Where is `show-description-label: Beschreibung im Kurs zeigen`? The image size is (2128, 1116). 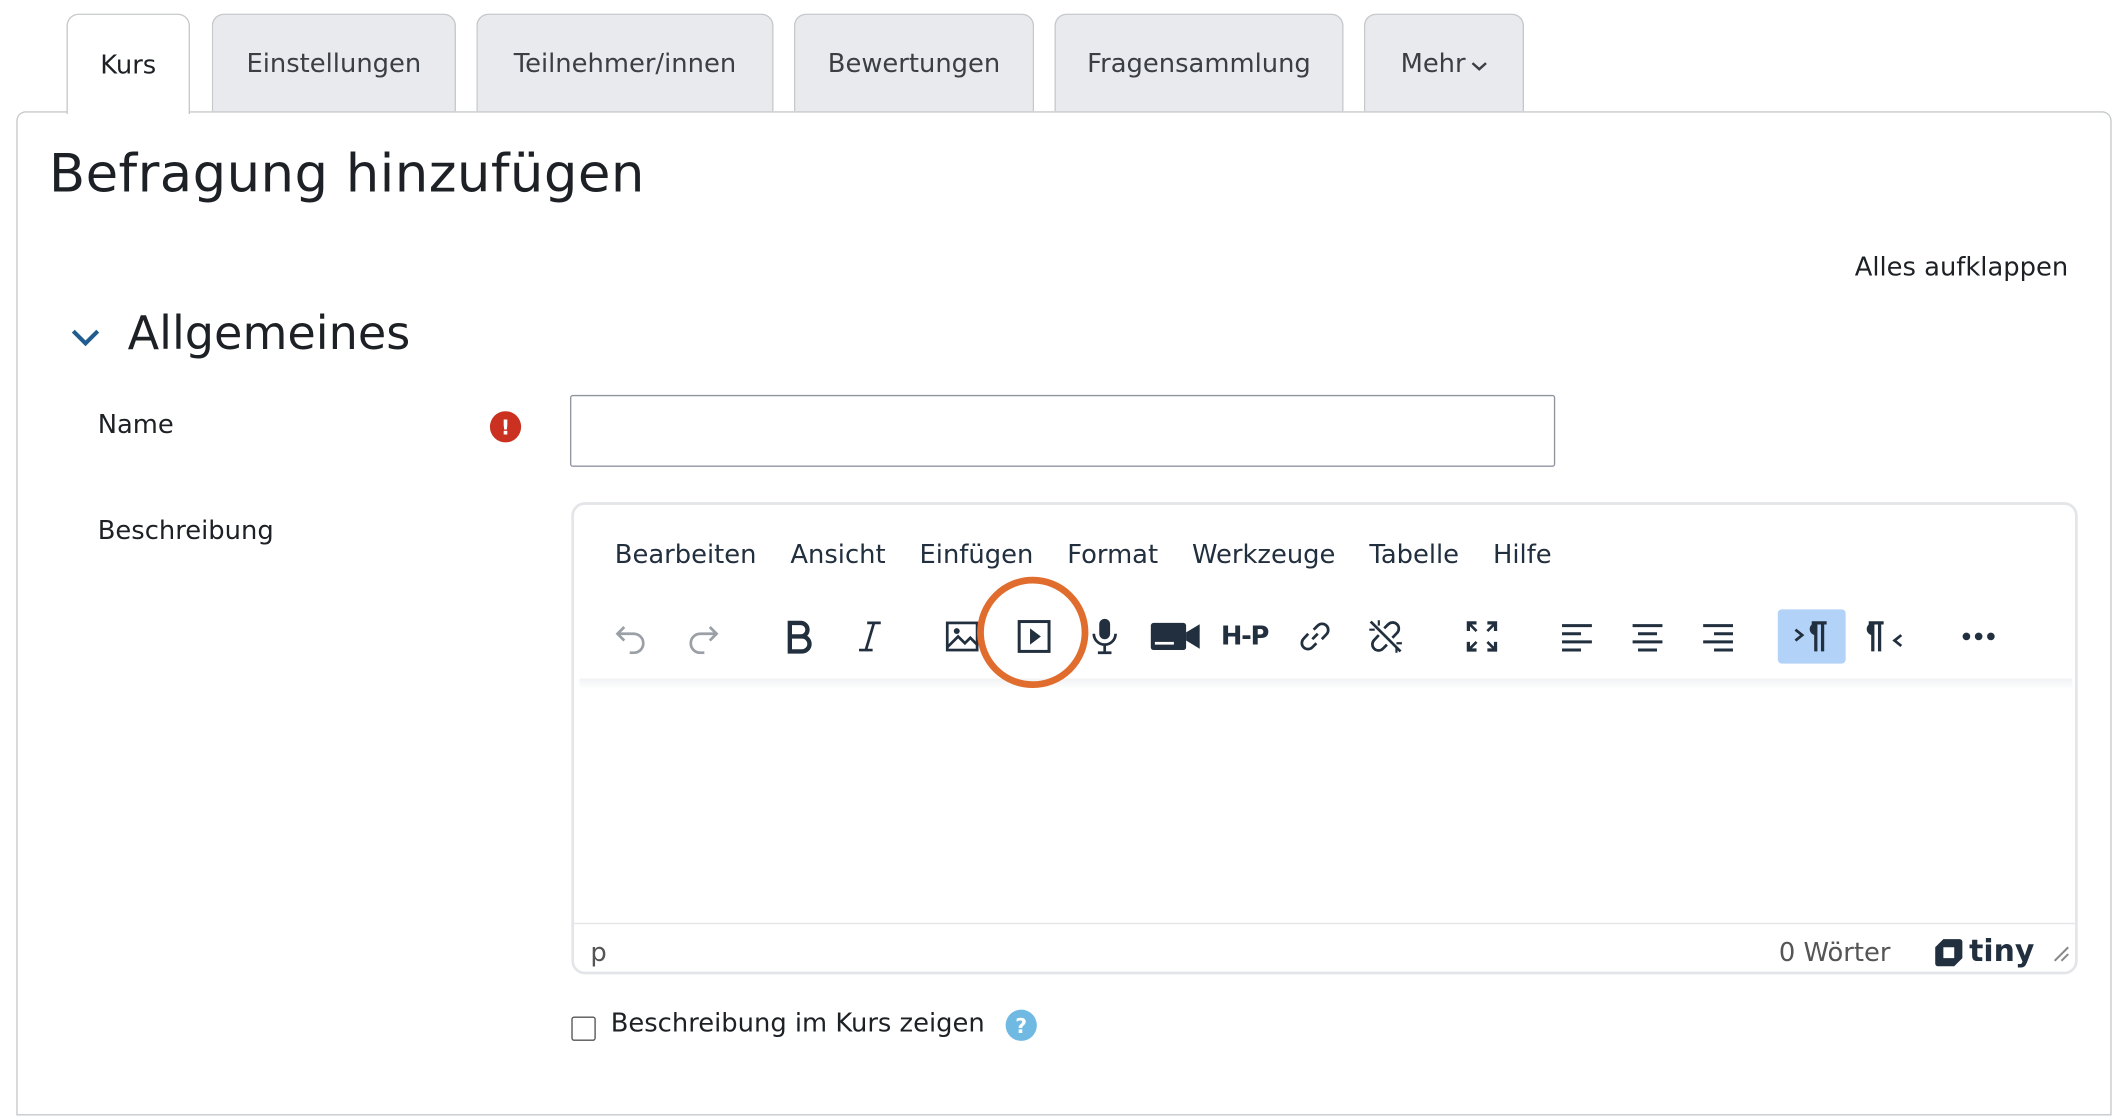
show-description-label: Beschreibung im Kurs zeigen is located at coordinates (798, 1023).